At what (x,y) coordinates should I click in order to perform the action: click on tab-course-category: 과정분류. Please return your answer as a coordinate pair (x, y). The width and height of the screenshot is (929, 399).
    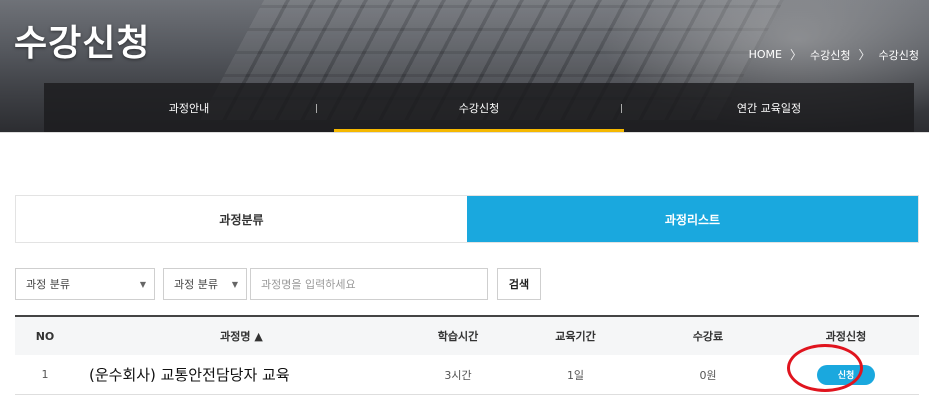
    Looking at the image, I should click on (241, 219).